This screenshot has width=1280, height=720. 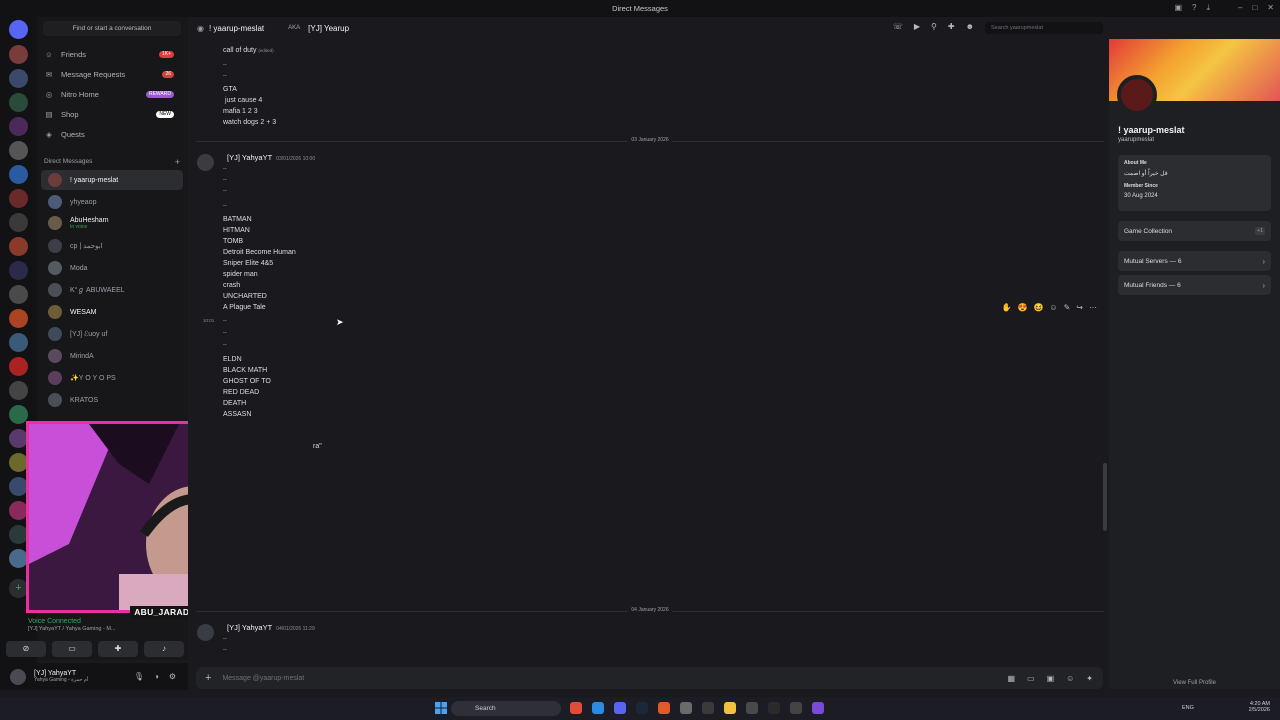 I want to click on help-icon: ?, so click(x=1194, y=8).